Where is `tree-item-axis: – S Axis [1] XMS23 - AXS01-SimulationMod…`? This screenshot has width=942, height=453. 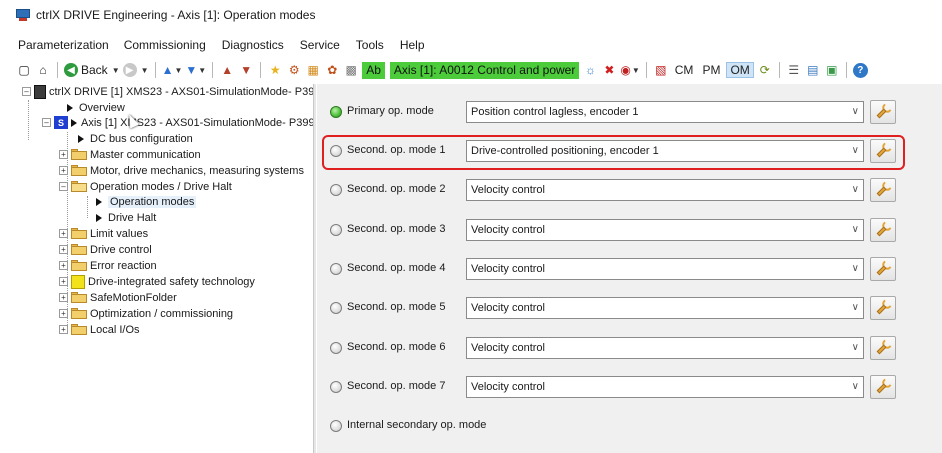 tree-item-axis: – S Axis [1] XMS23 - AXS01-SimulationMod… is located at coordinates (178, 122).